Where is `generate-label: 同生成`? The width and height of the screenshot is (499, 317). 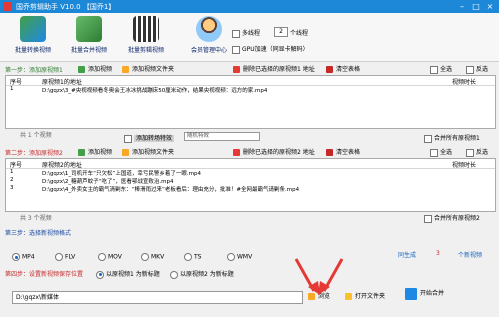
generate-label: 同生成 is located at coordinates (407, 255).